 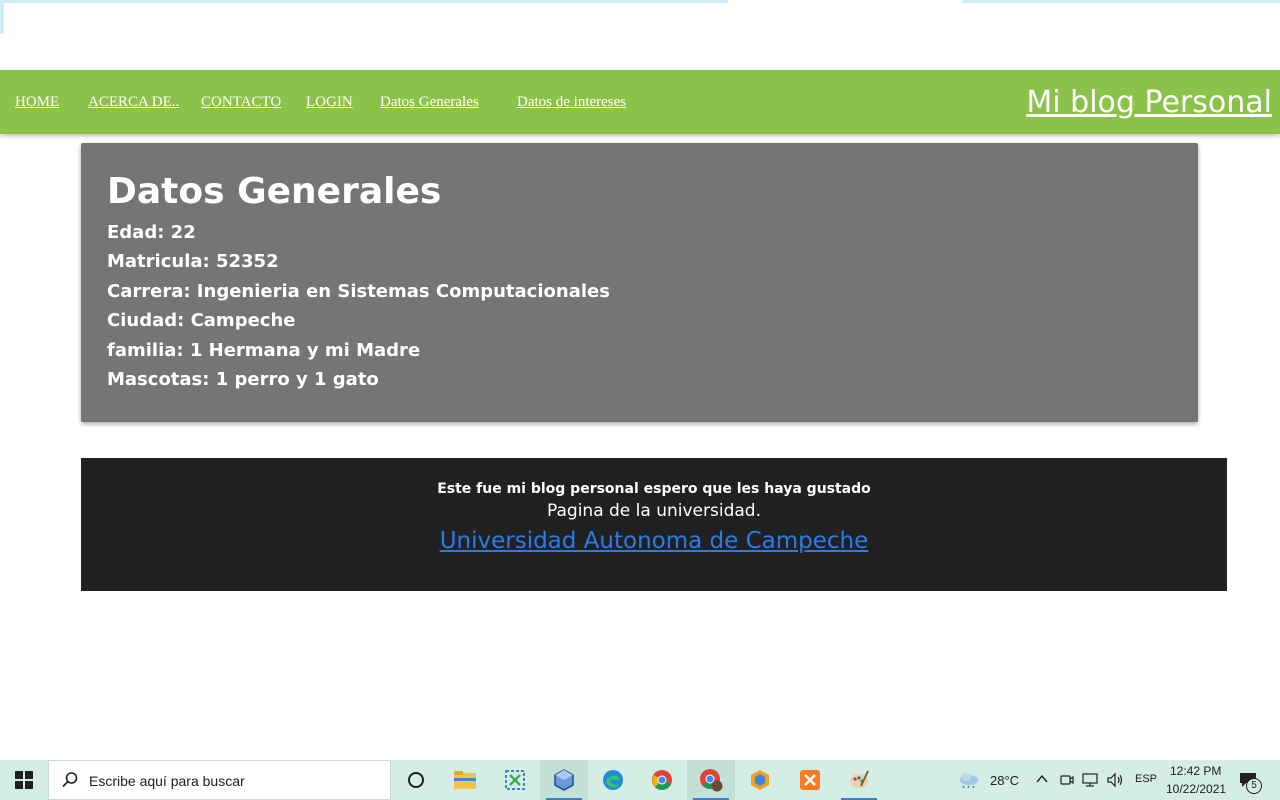 What do you see at coordinates (711, 780) in the screenshot?
I see `chrome-profile-icon` at bounding box center [711, 780].